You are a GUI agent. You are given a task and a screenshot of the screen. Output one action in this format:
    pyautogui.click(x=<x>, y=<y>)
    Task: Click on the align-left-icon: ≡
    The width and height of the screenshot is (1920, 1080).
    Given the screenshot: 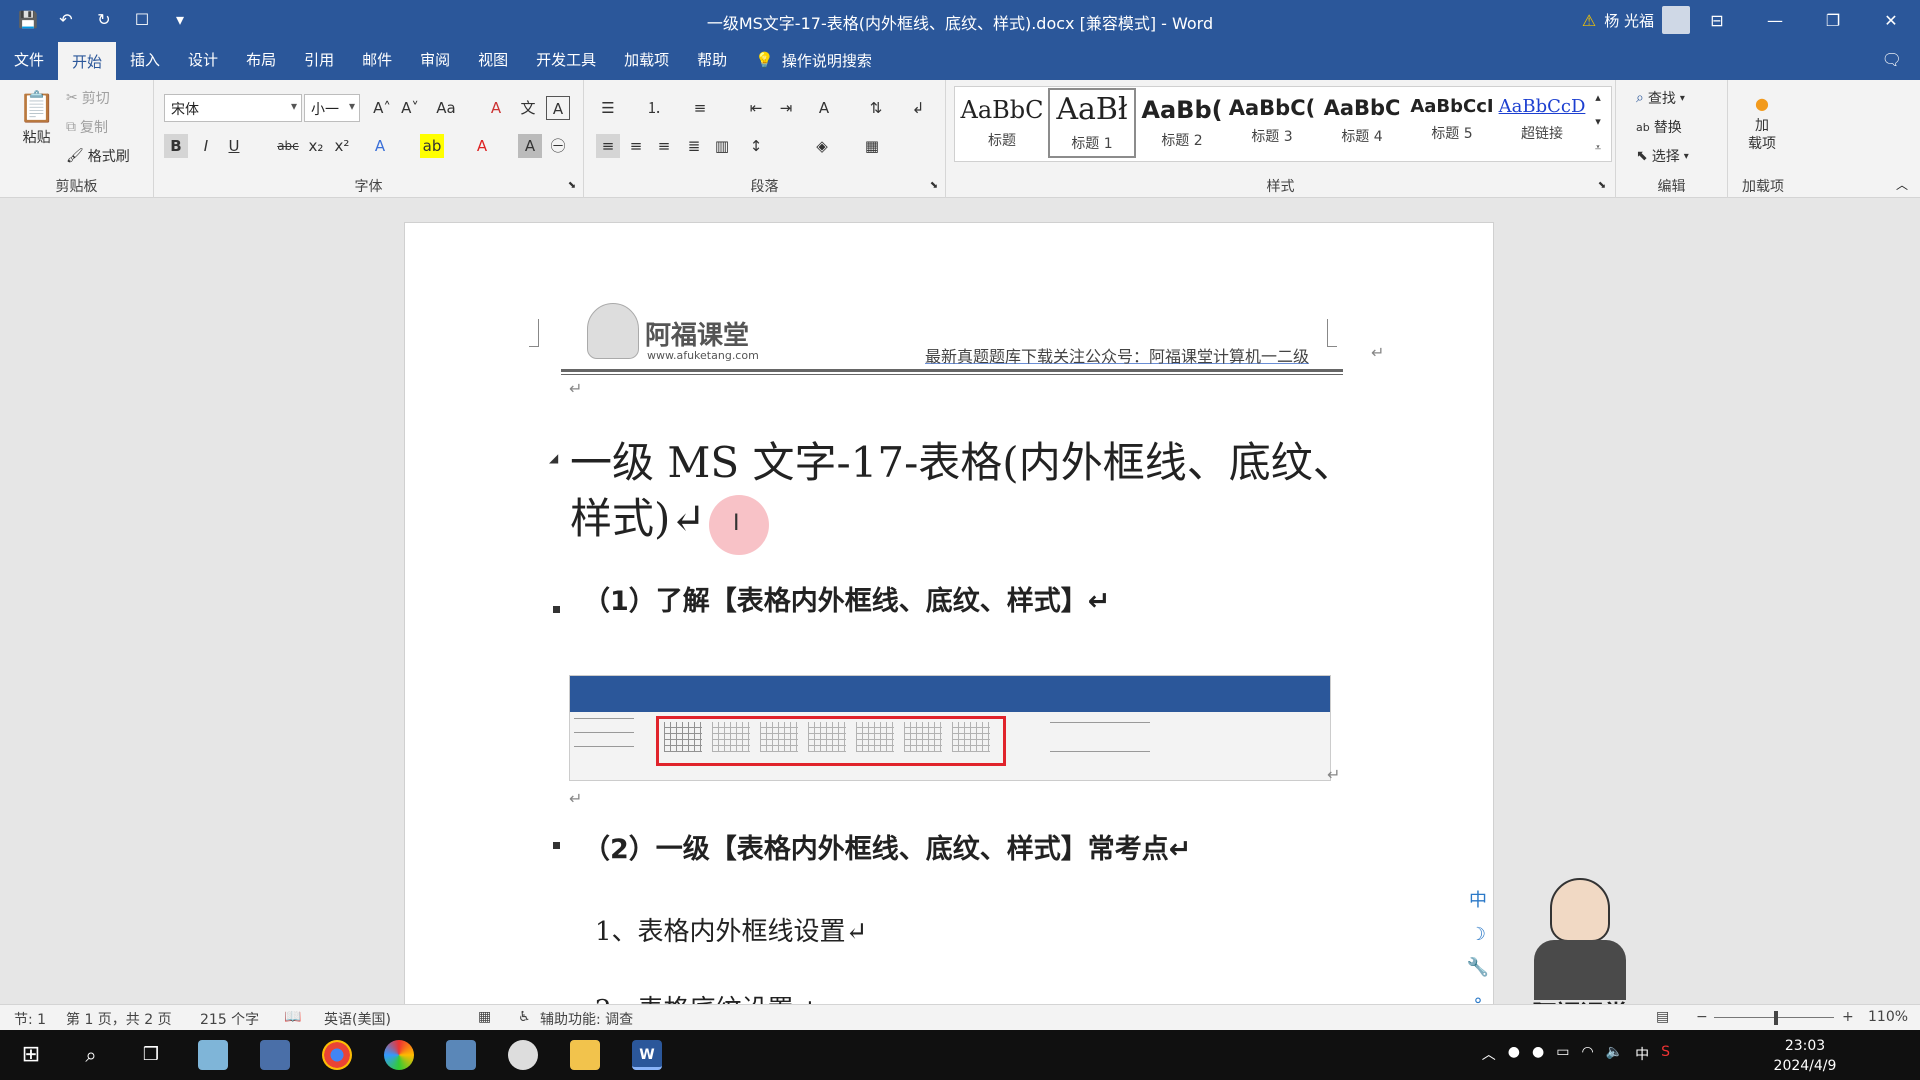 What is the action you would take?
    pyautogui.click(x=608, y=146)
    